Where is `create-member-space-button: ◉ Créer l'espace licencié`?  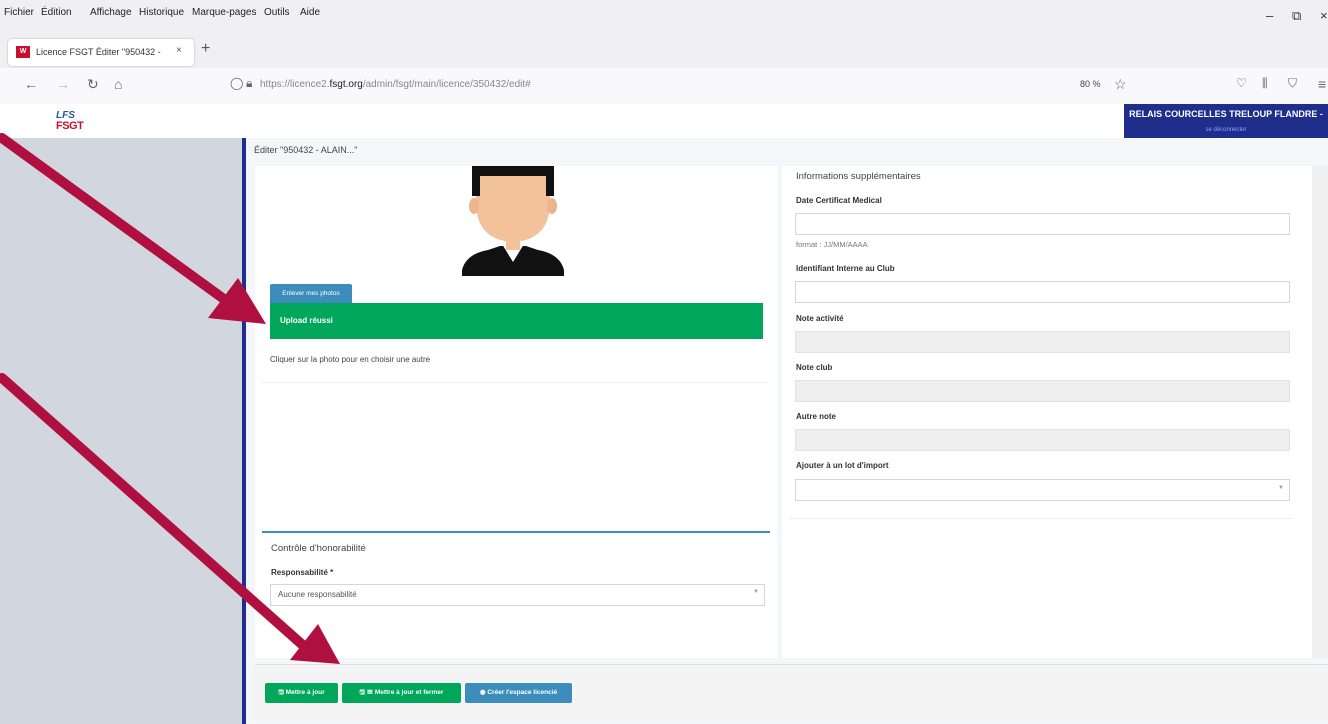
create-member-space-button: ◉ Créer l'espace licencié is located at coordinates (518, 693).